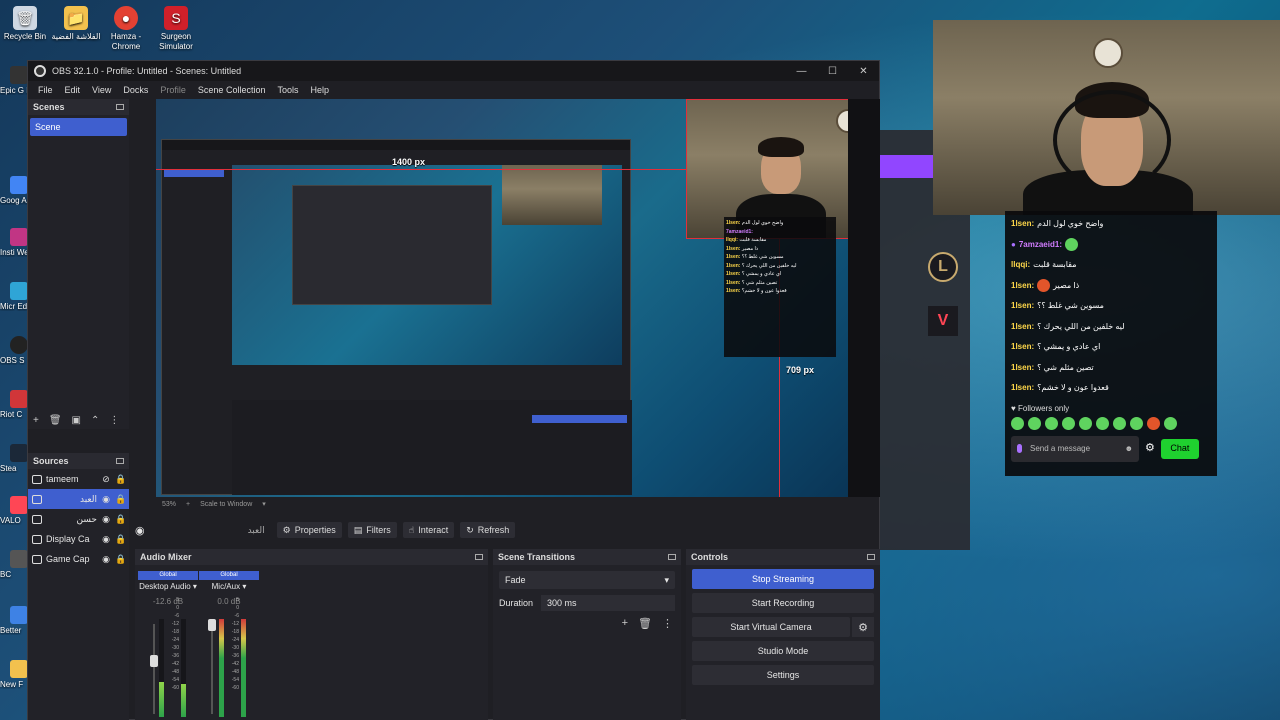  I want to click on add-scene-icon: +, so click(36, 420).